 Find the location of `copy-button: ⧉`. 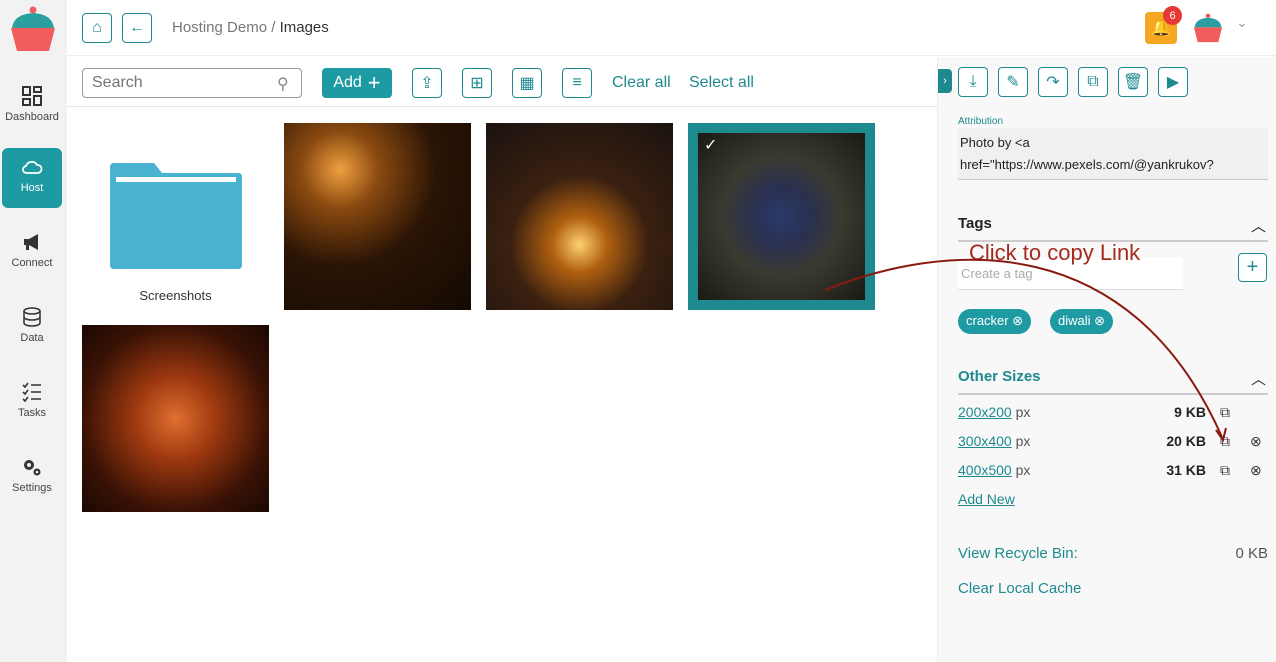

copy-button: ⧉ is located at coordinates (1093, 82).